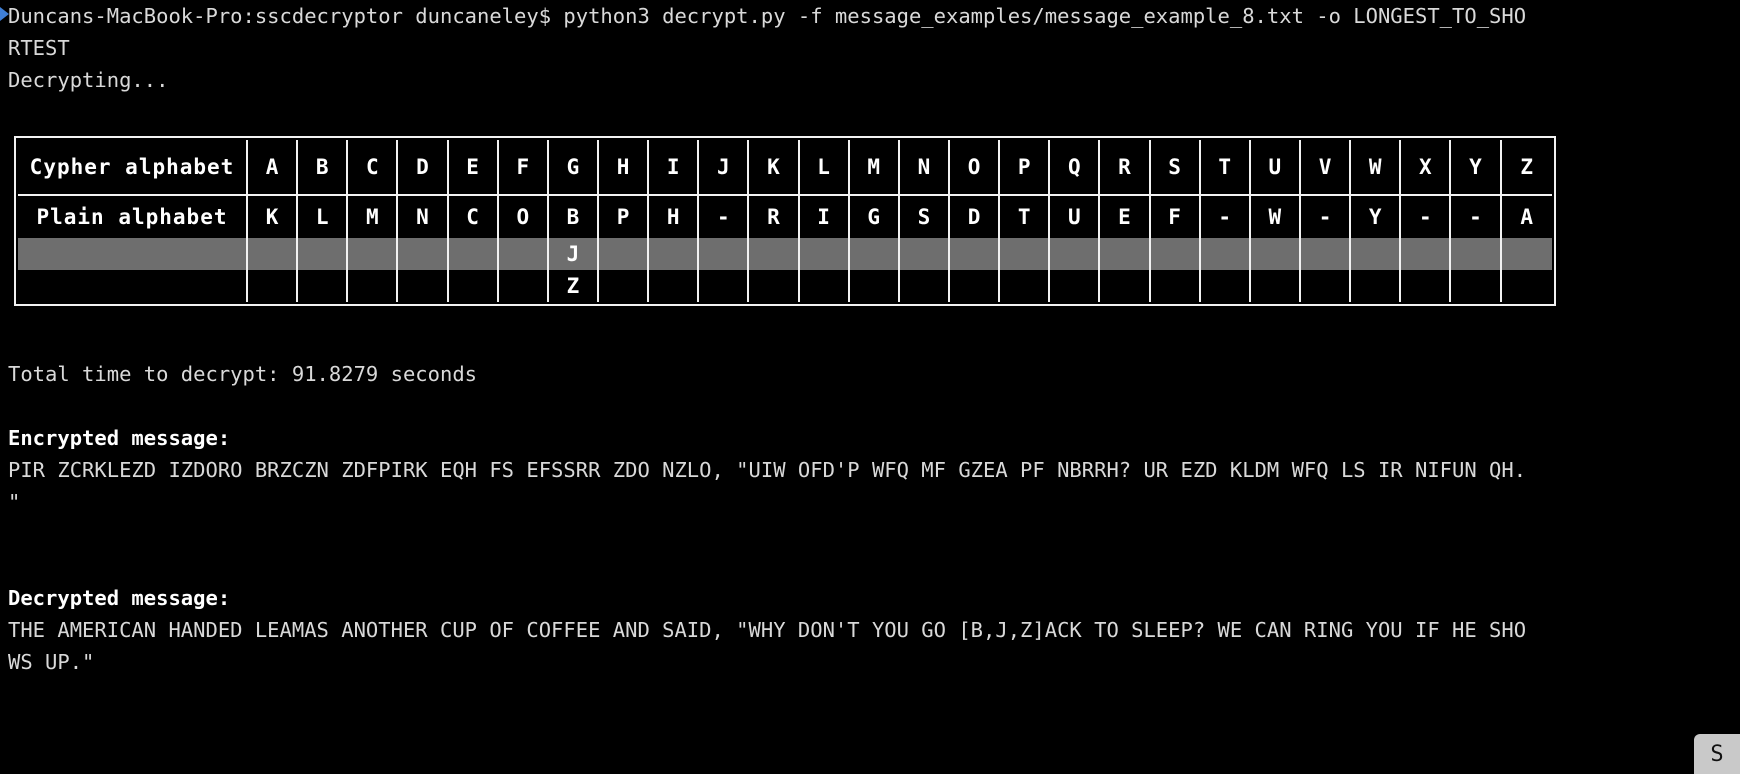 This screenshot has height=774, width=1740. Describe the element at coordinates (423, 217) in the screenshot. I see `plain-cell: N` at that location.